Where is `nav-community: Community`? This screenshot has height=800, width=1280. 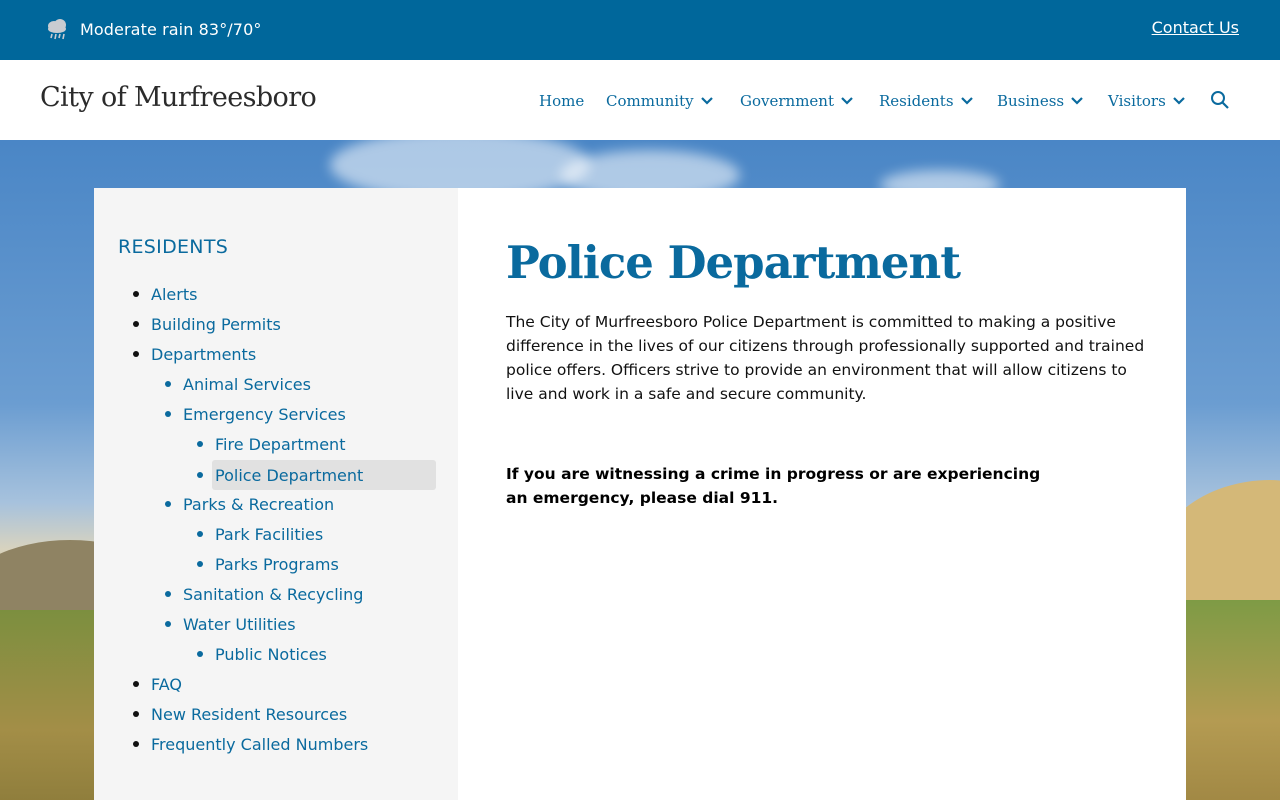
nav-community: Community is located at coordinates (660, 101).